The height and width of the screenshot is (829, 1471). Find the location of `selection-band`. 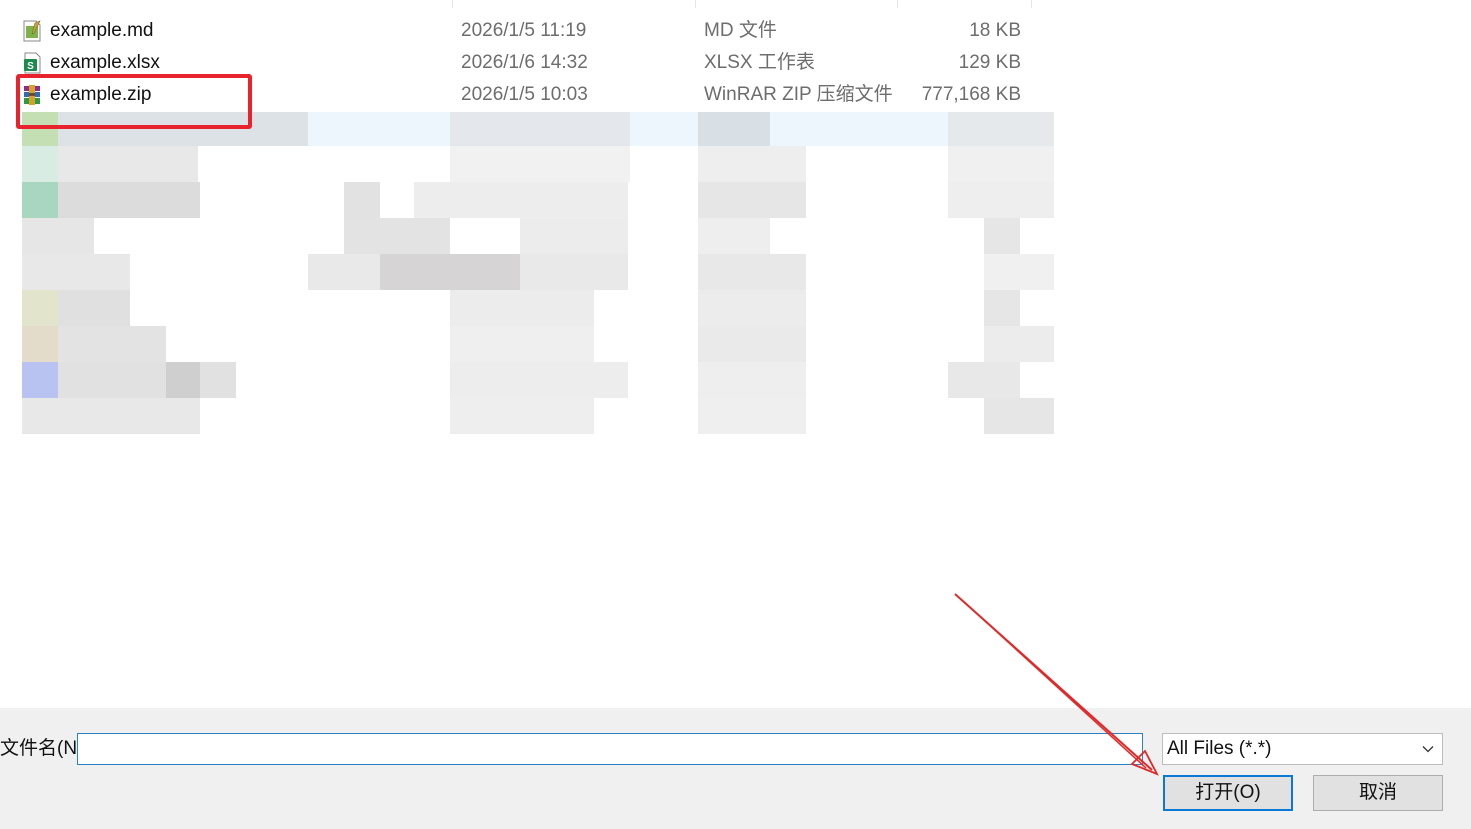

selection-band is located at coordinates (665, 129).